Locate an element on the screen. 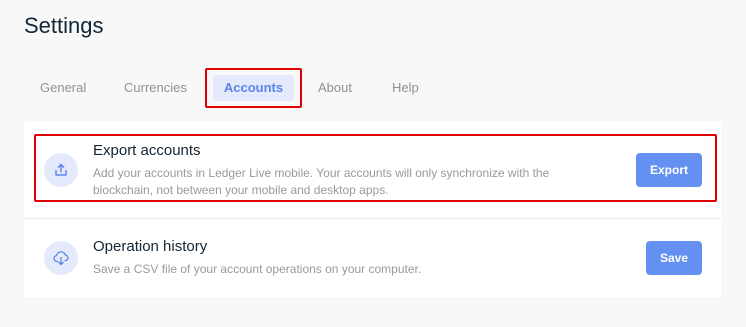  page-title: Settings is located at coordinates (64, 25).